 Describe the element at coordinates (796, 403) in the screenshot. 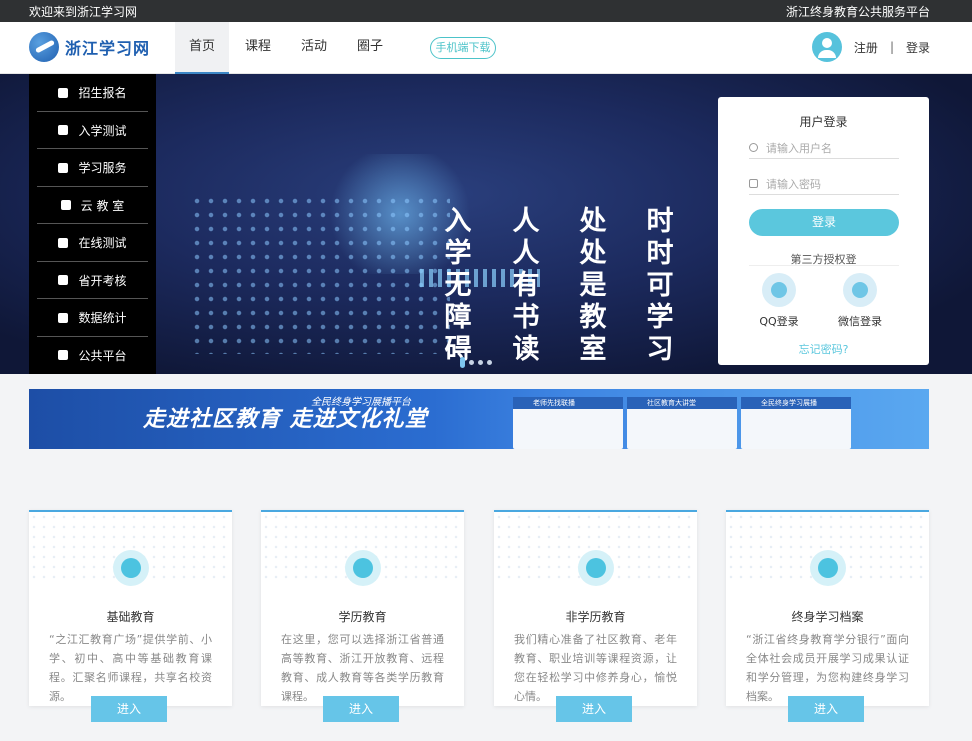

I see `promo-screen-title: 全民终身学习展播` at that location.